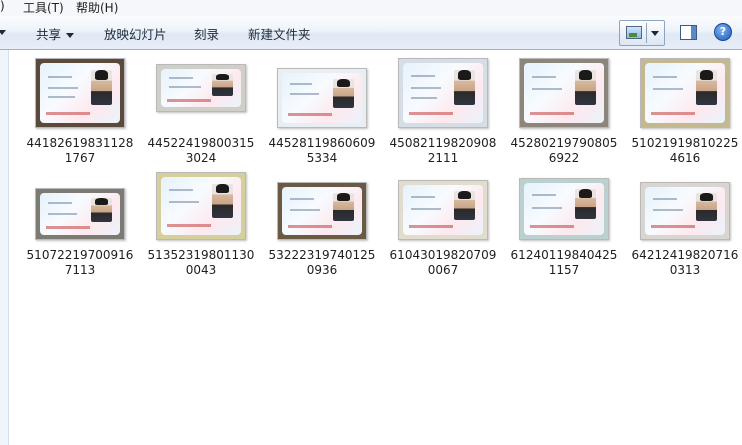 The height and width of the screenshot is (445, 742). Describe the element at coordinates (371, 8) in the screenshot. I see `menu-bar: ) 工具(T) 帮助(H)` at that location.